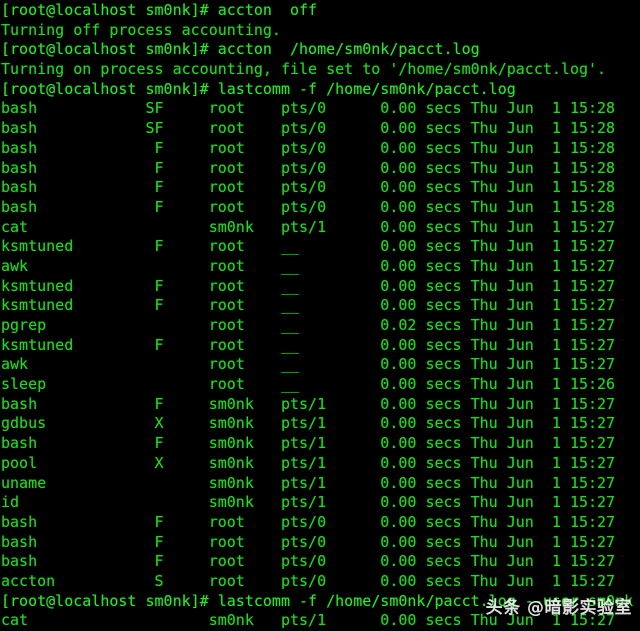 This screenshot has height=631, width=640. What do you see at coordinates (308, 384) in the screenshot?
I see `lastcomm-row: sleep root __ 0.00 secs Thu Jun 1 15:26` at bounding box center [308, 384].